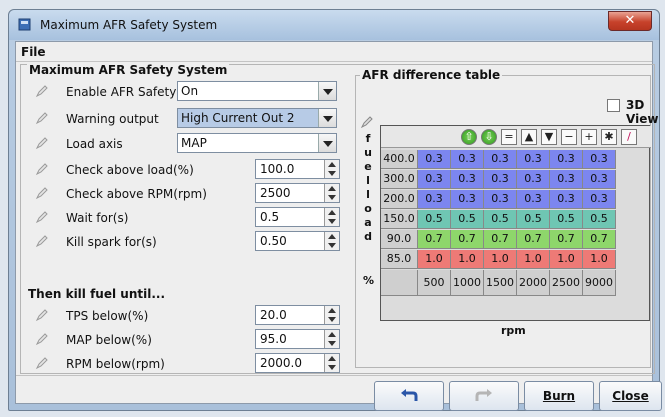 The image size is (665, 417). I want to click on burn-button: Burn, so click(559, 396).